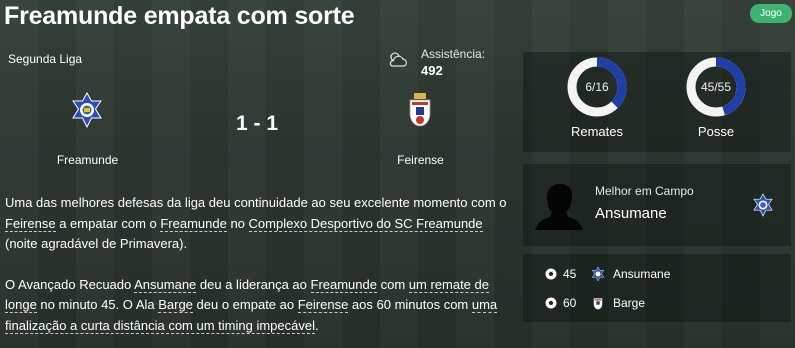 The width and height of the screenshot is (795, 348). What do you see at coordinates (175, 305) in the screenshot?
I see `link-player-barge: Barge` at bounding box center [175, 305].